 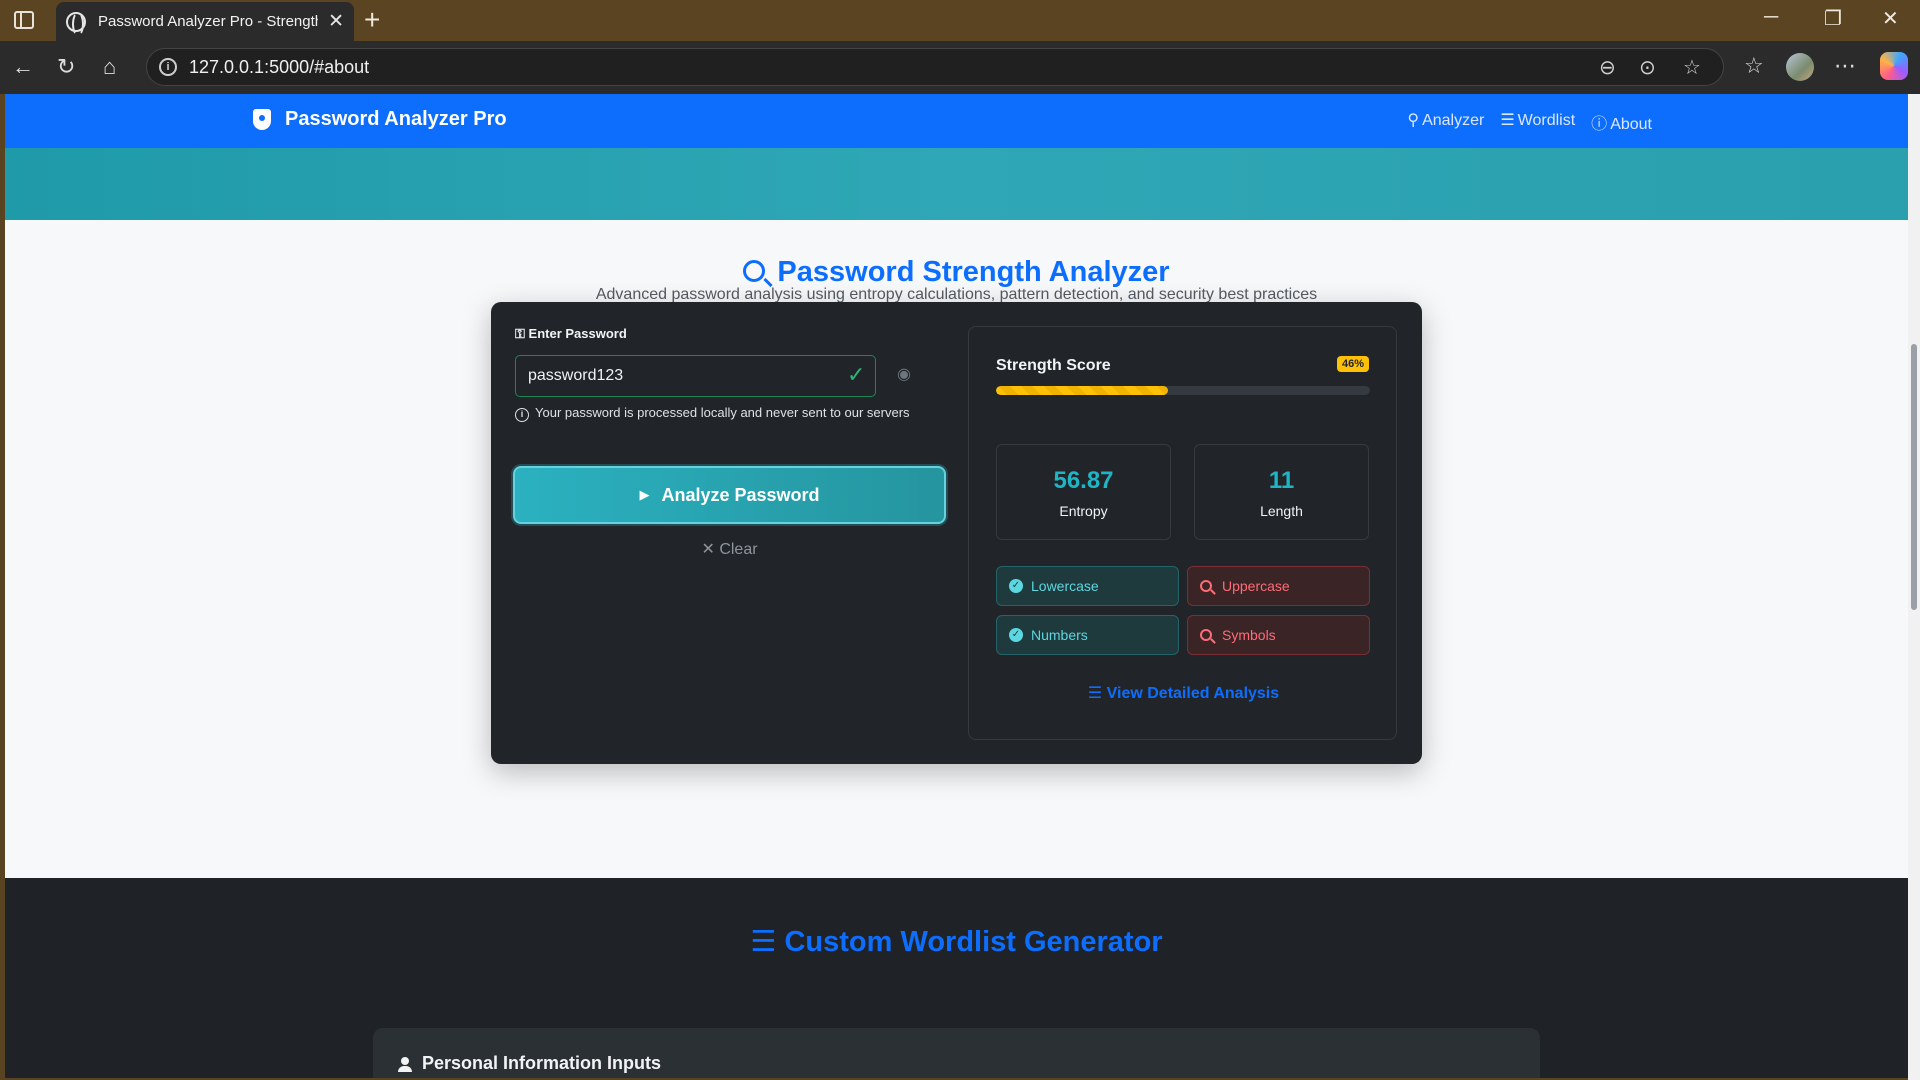 I want to click on password-input, so click(x=695, y=376).